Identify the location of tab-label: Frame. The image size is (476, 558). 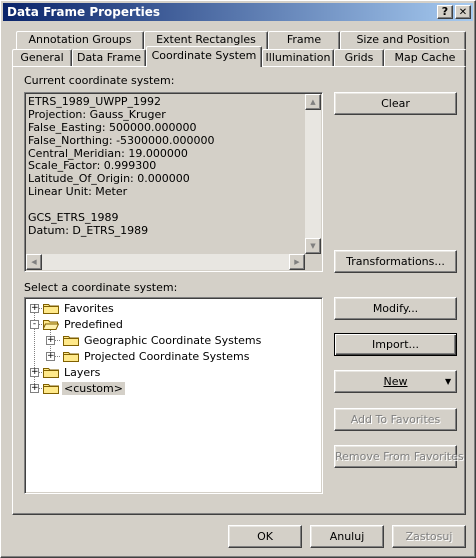
(304, 39).